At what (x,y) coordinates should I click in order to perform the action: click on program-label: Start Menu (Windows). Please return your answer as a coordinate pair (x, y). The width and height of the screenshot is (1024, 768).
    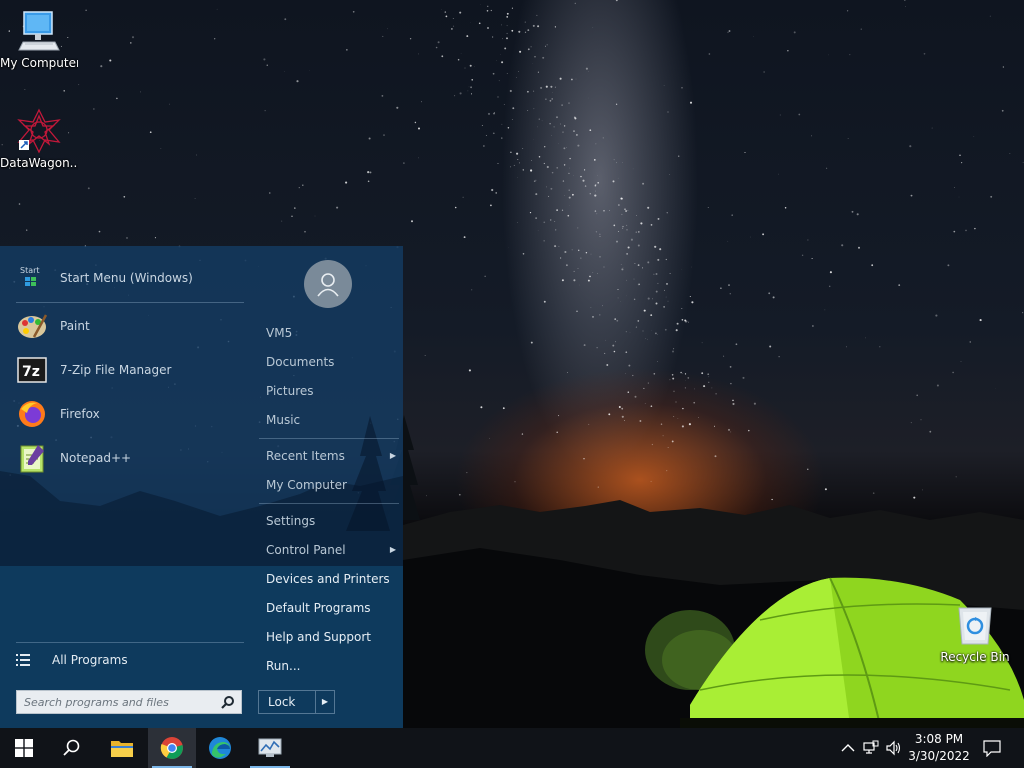
    Looking at the image, I should click on (126, 278).